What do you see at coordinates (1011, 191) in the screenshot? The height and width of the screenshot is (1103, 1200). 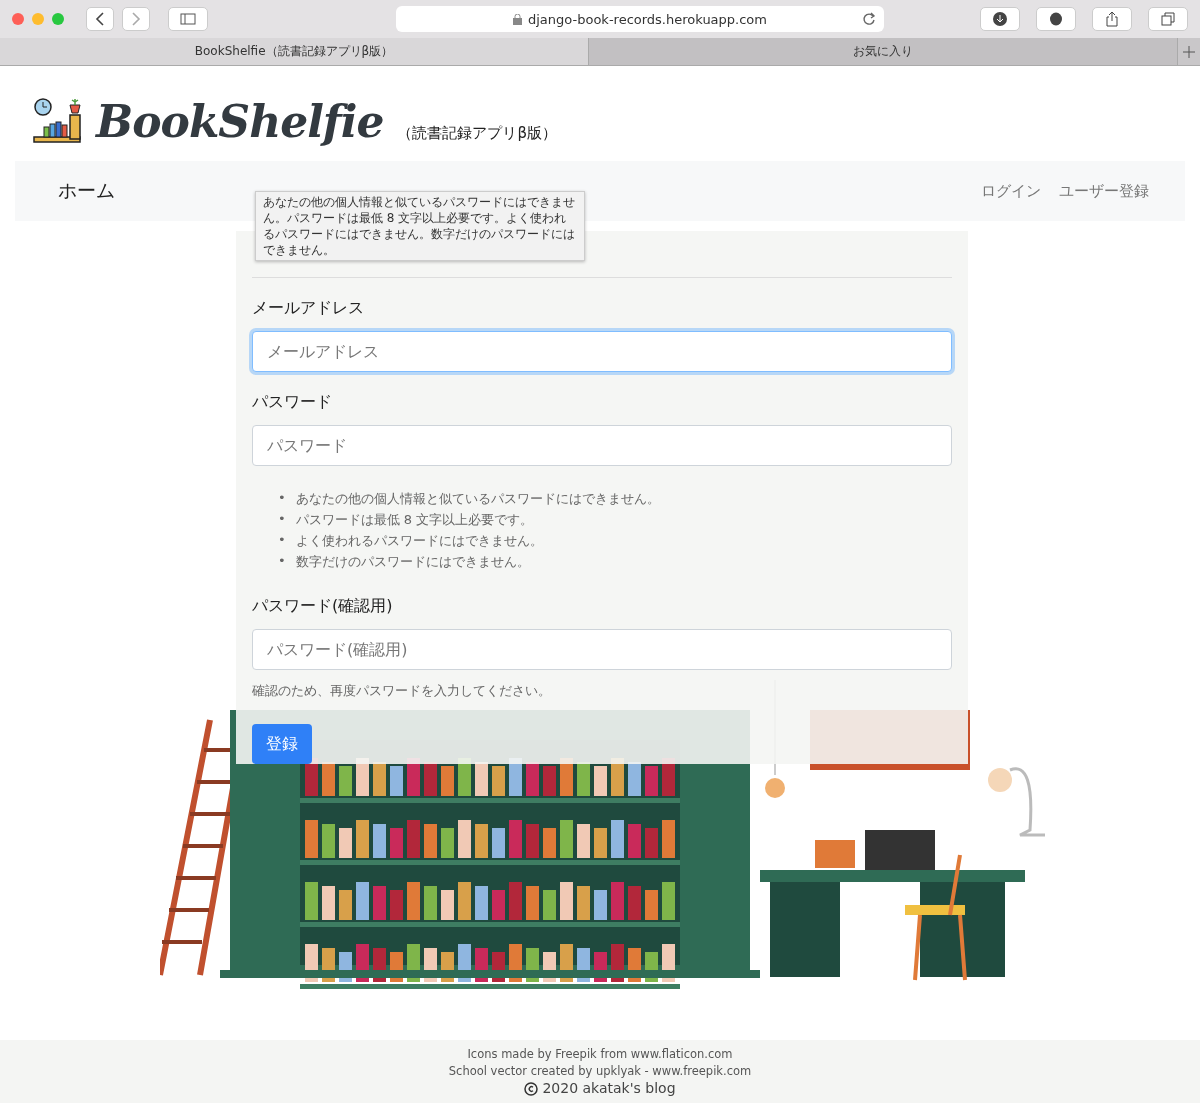 I see `nav-link: ログイン` at bounding box center [1011, 191].